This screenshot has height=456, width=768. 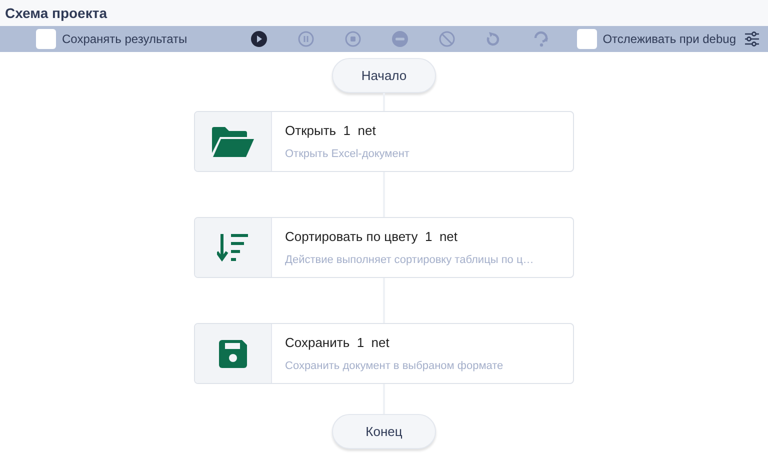 I want to click on play-icon, so click(x=259, y=39).